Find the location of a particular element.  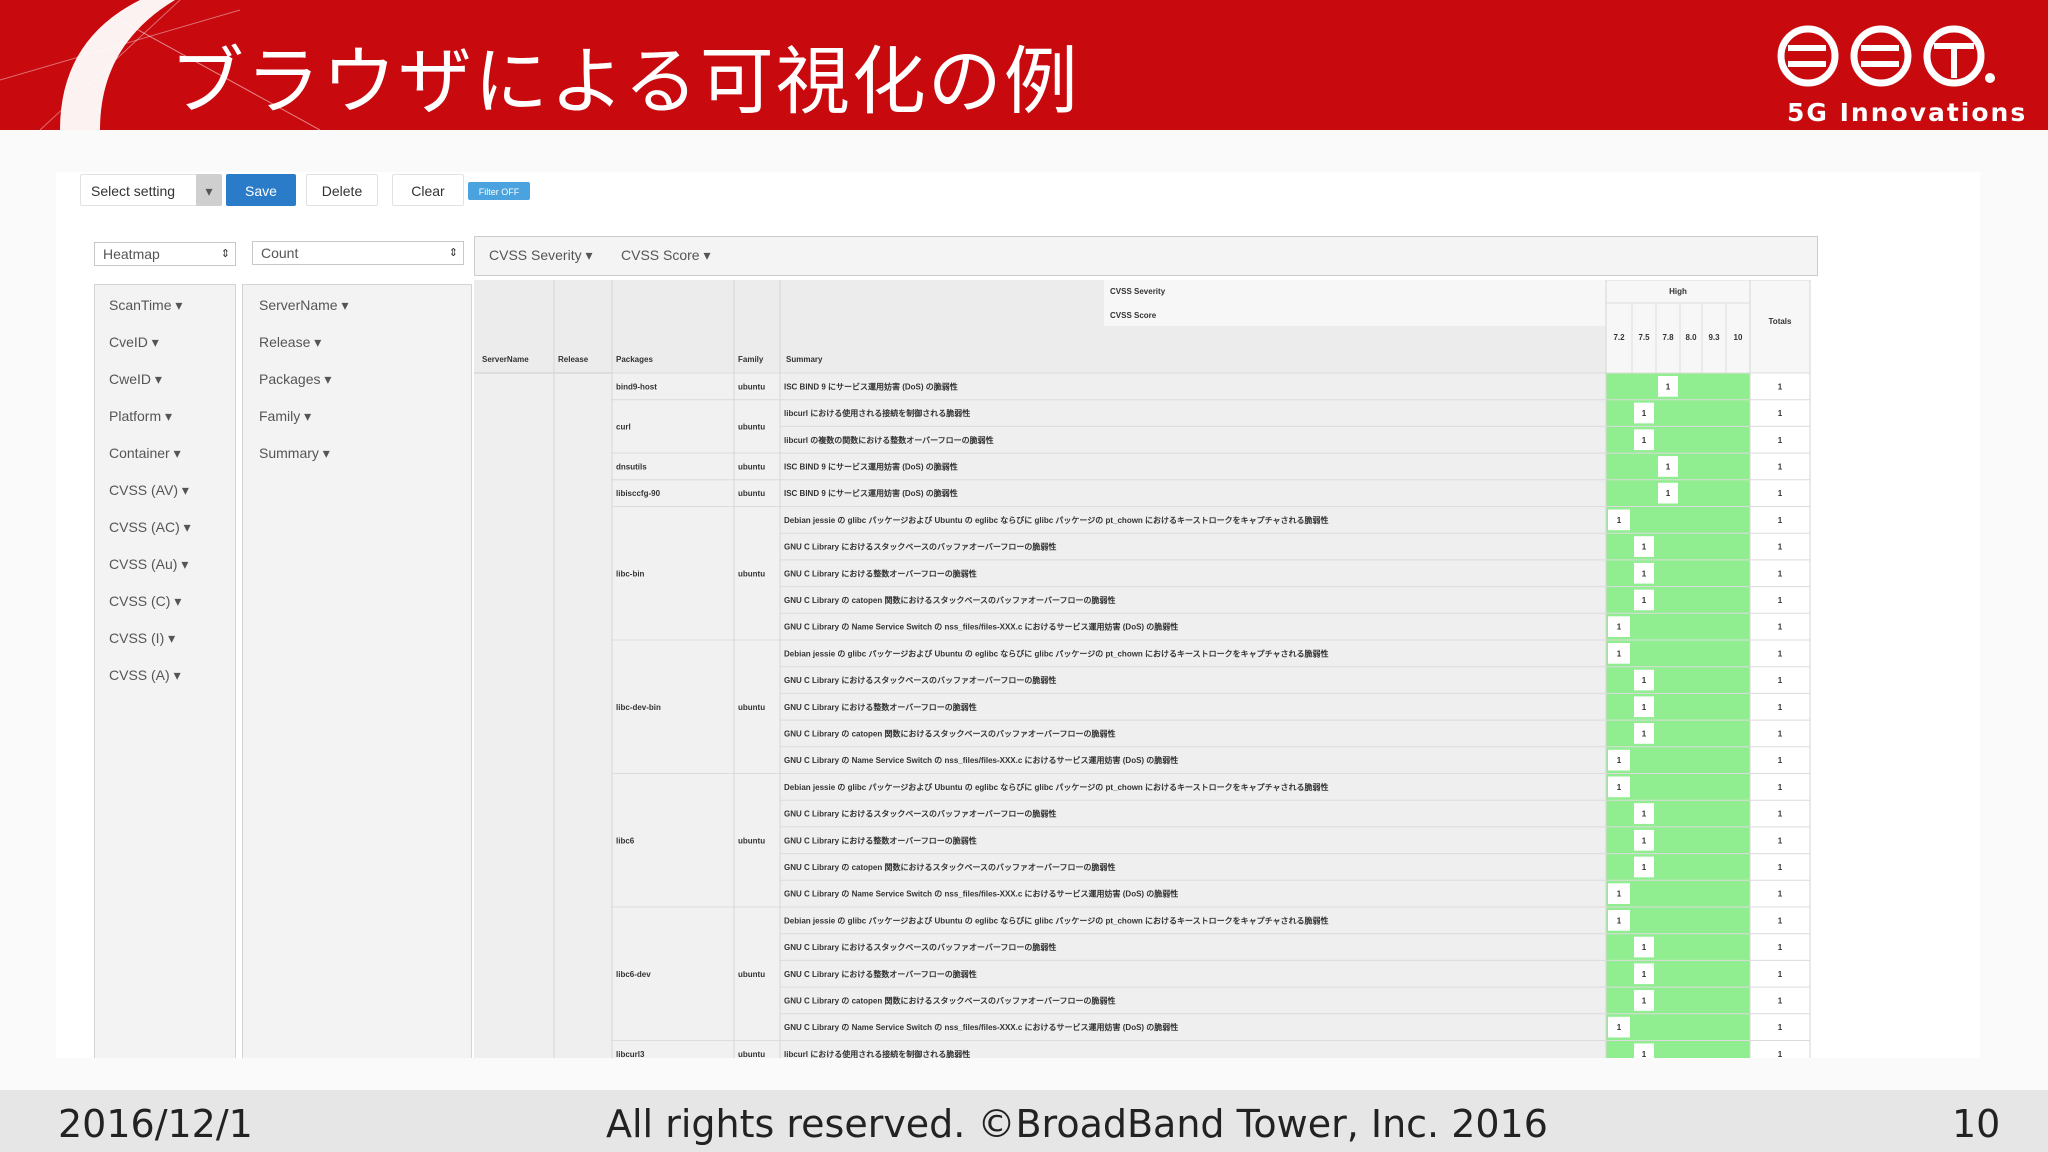

column-attribute-pill: CVSS Severity ▾ is located at coordinates (541, 255).